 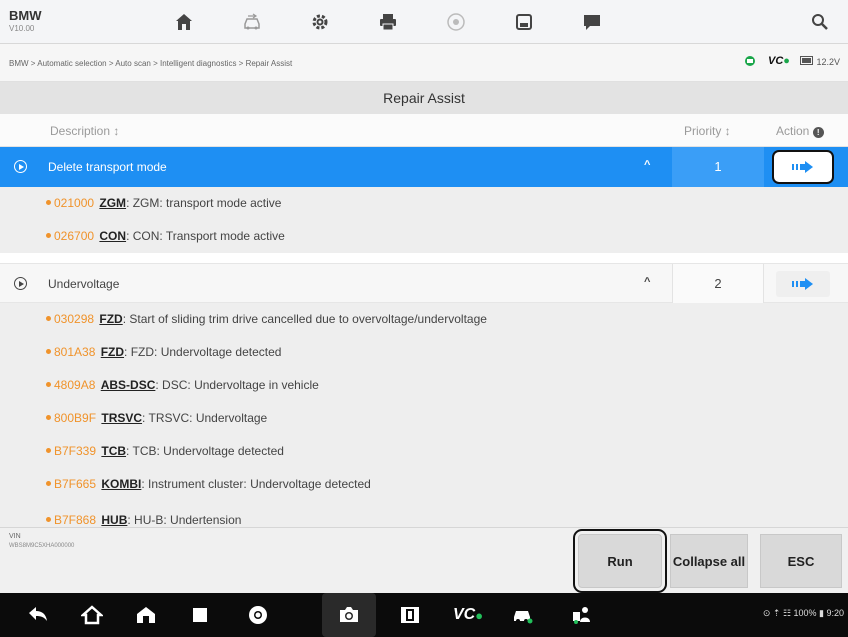 I want to click on fault-row: B7F339 TCB: TCB: Undervoltage detected, so click(x=424, y=451).